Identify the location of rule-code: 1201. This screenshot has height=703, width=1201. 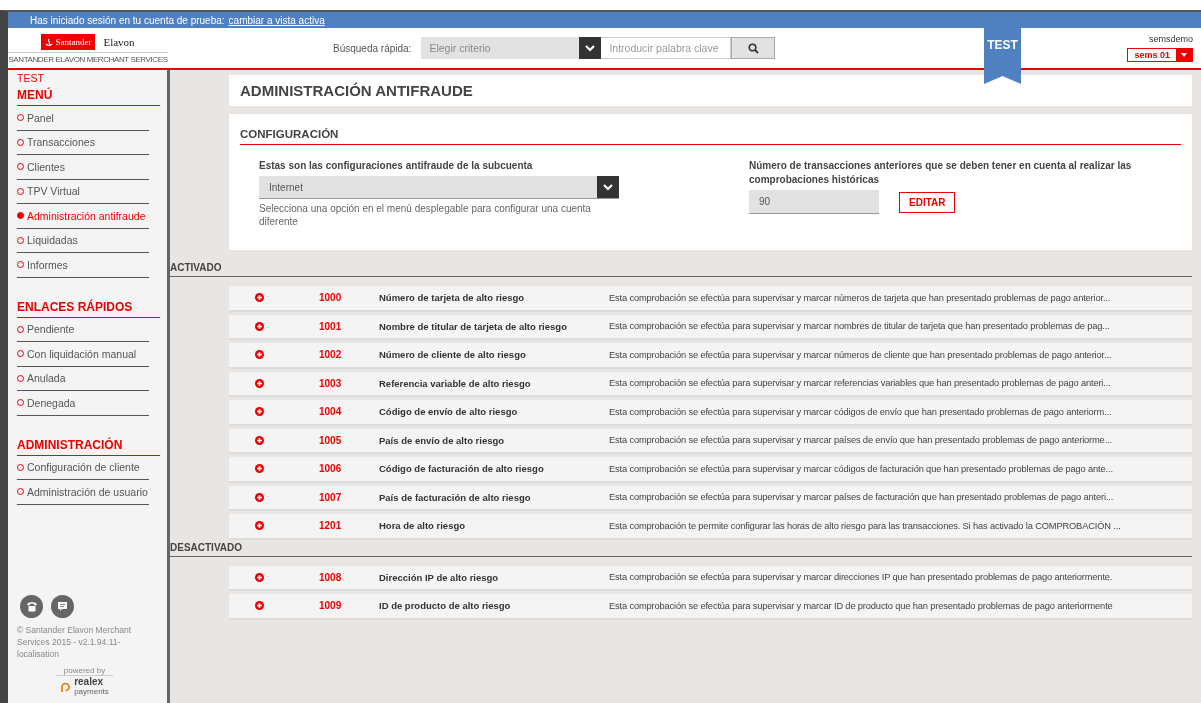
(330, 526).